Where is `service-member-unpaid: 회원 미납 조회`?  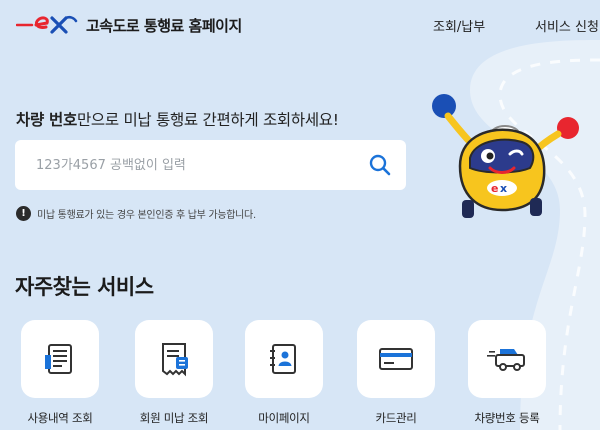 service-member-unpaid: 회원 미납 조회 is located at coordinates (174, 373).